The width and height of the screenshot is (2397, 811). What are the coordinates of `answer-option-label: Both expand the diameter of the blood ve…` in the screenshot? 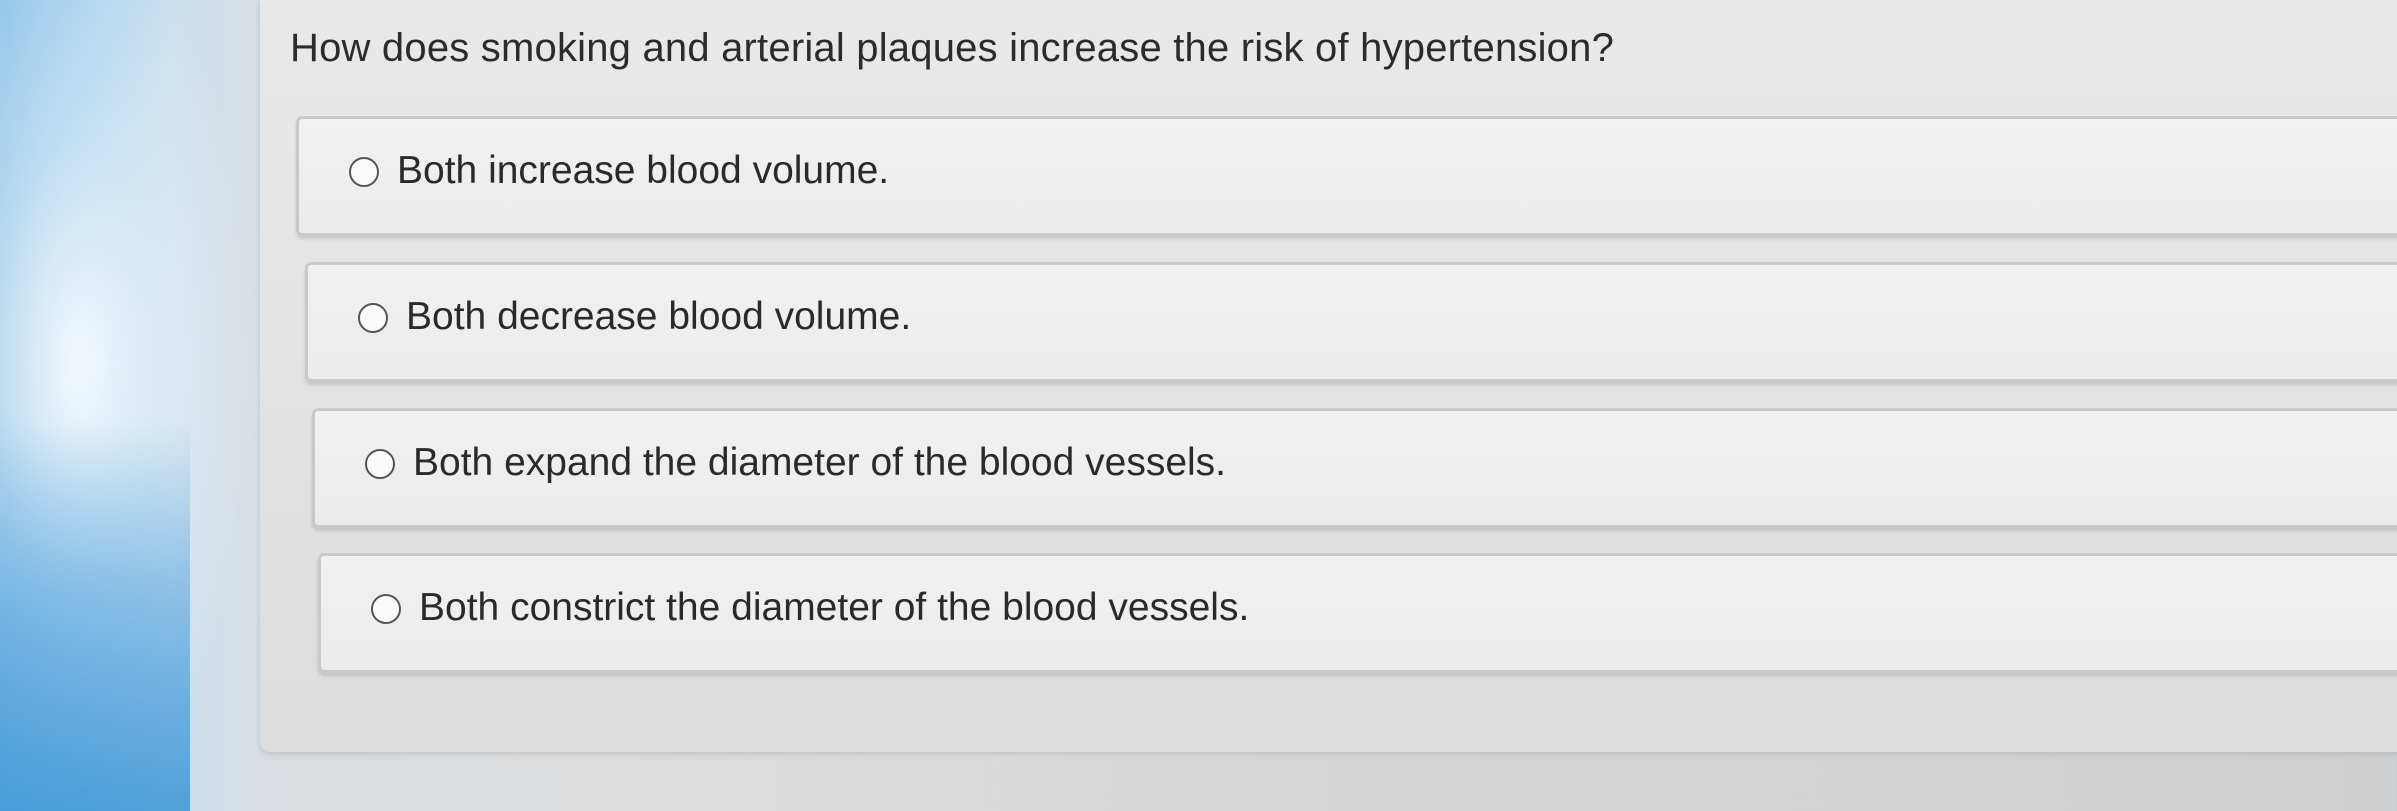 It's located at (820, 462).